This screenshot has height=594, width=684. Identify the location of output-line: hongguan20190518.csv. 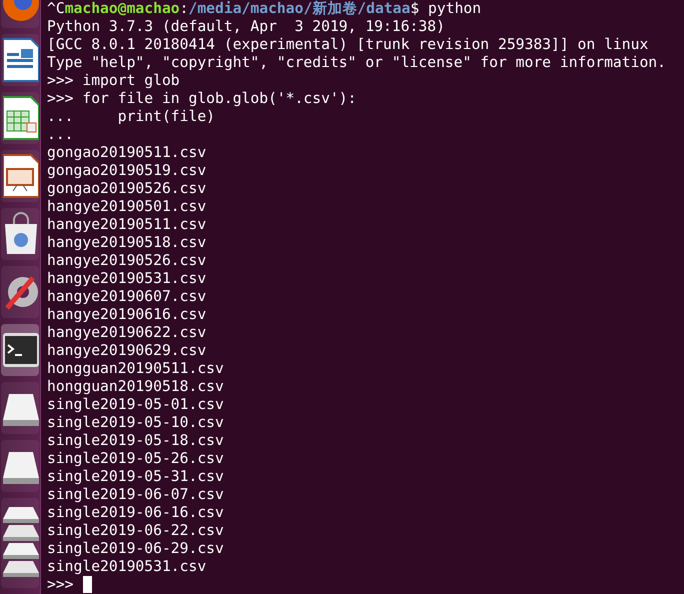
(135, 387).